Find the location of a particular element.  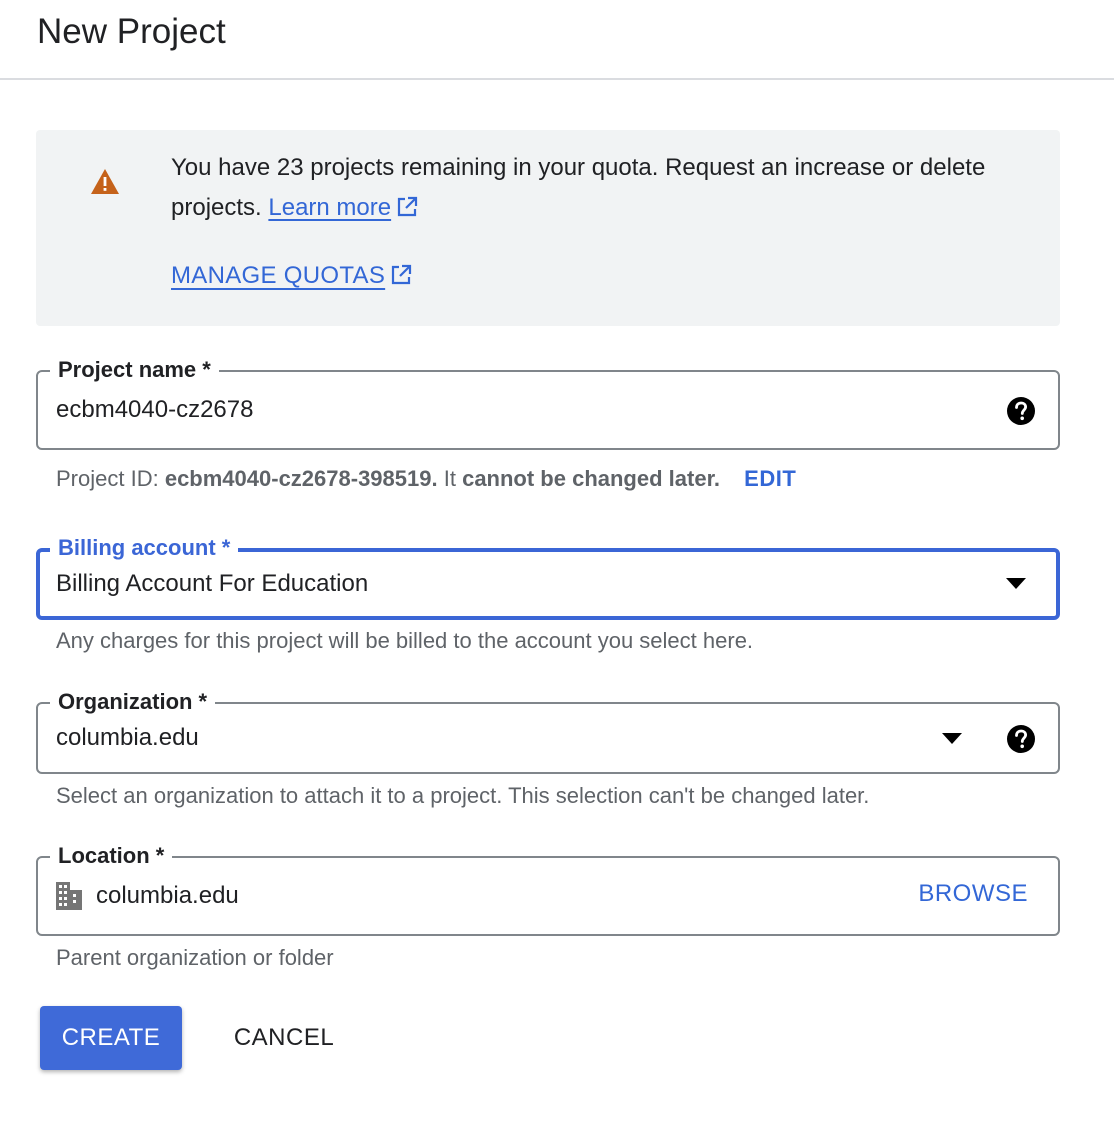

organization-label: Organization * is located at coordinates (133, 702).